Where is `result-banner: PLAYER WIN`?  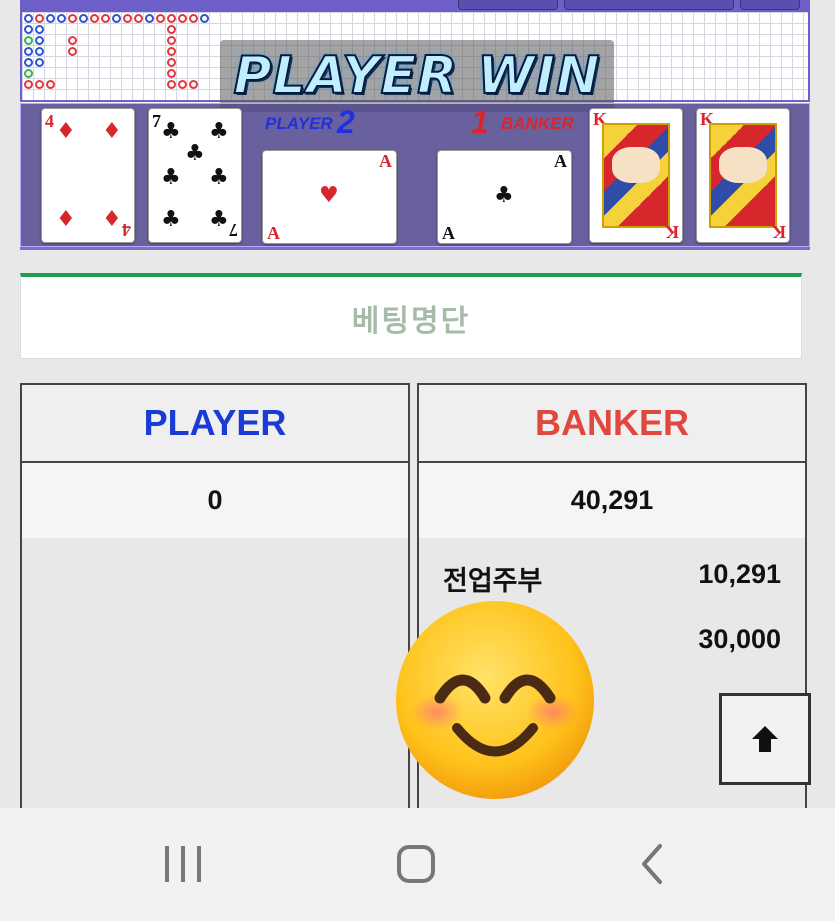
result-banner: PLAYER WIN is located at coordinates (417, 76).